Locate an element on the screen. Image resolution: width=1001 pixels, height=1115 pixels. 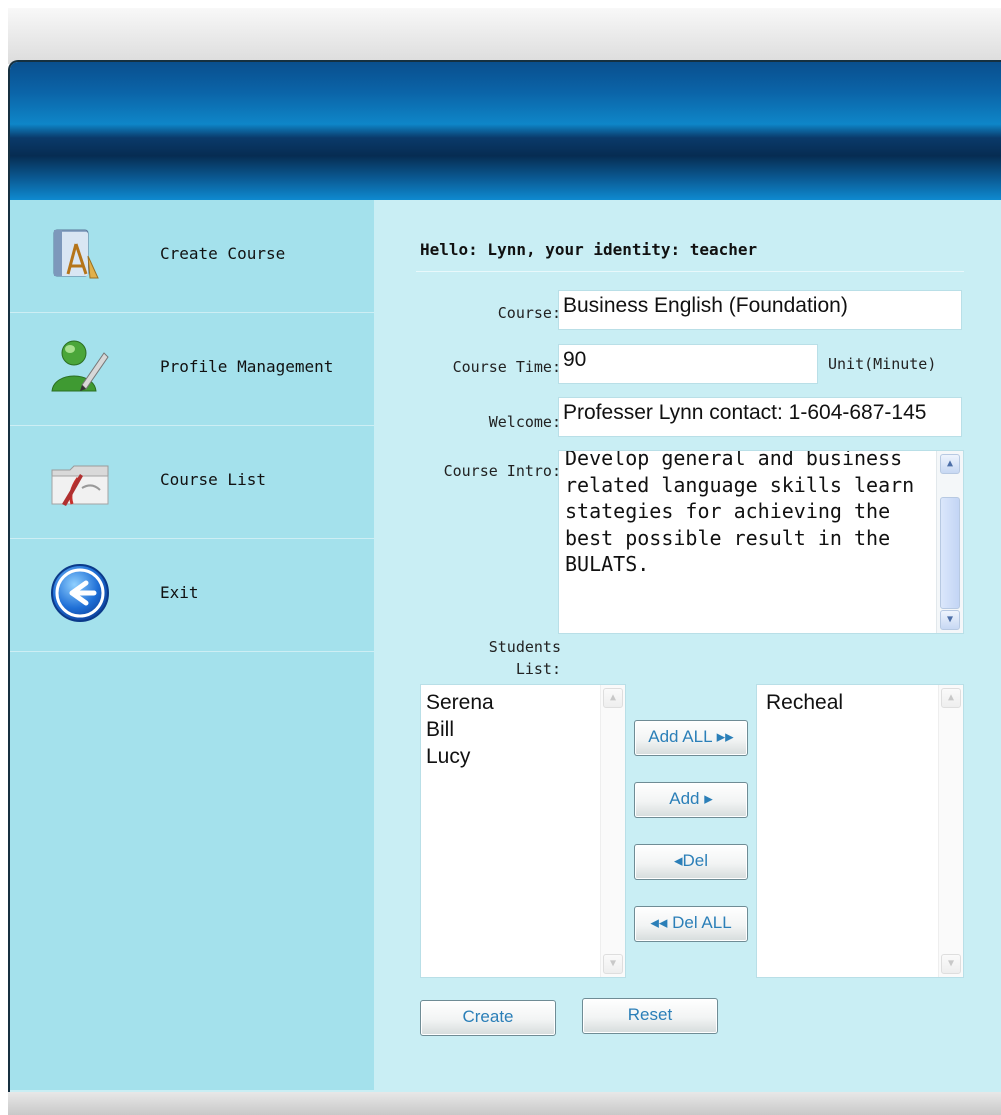
sidebar-item-label: Profile Management is located at coordinates (247, 366).